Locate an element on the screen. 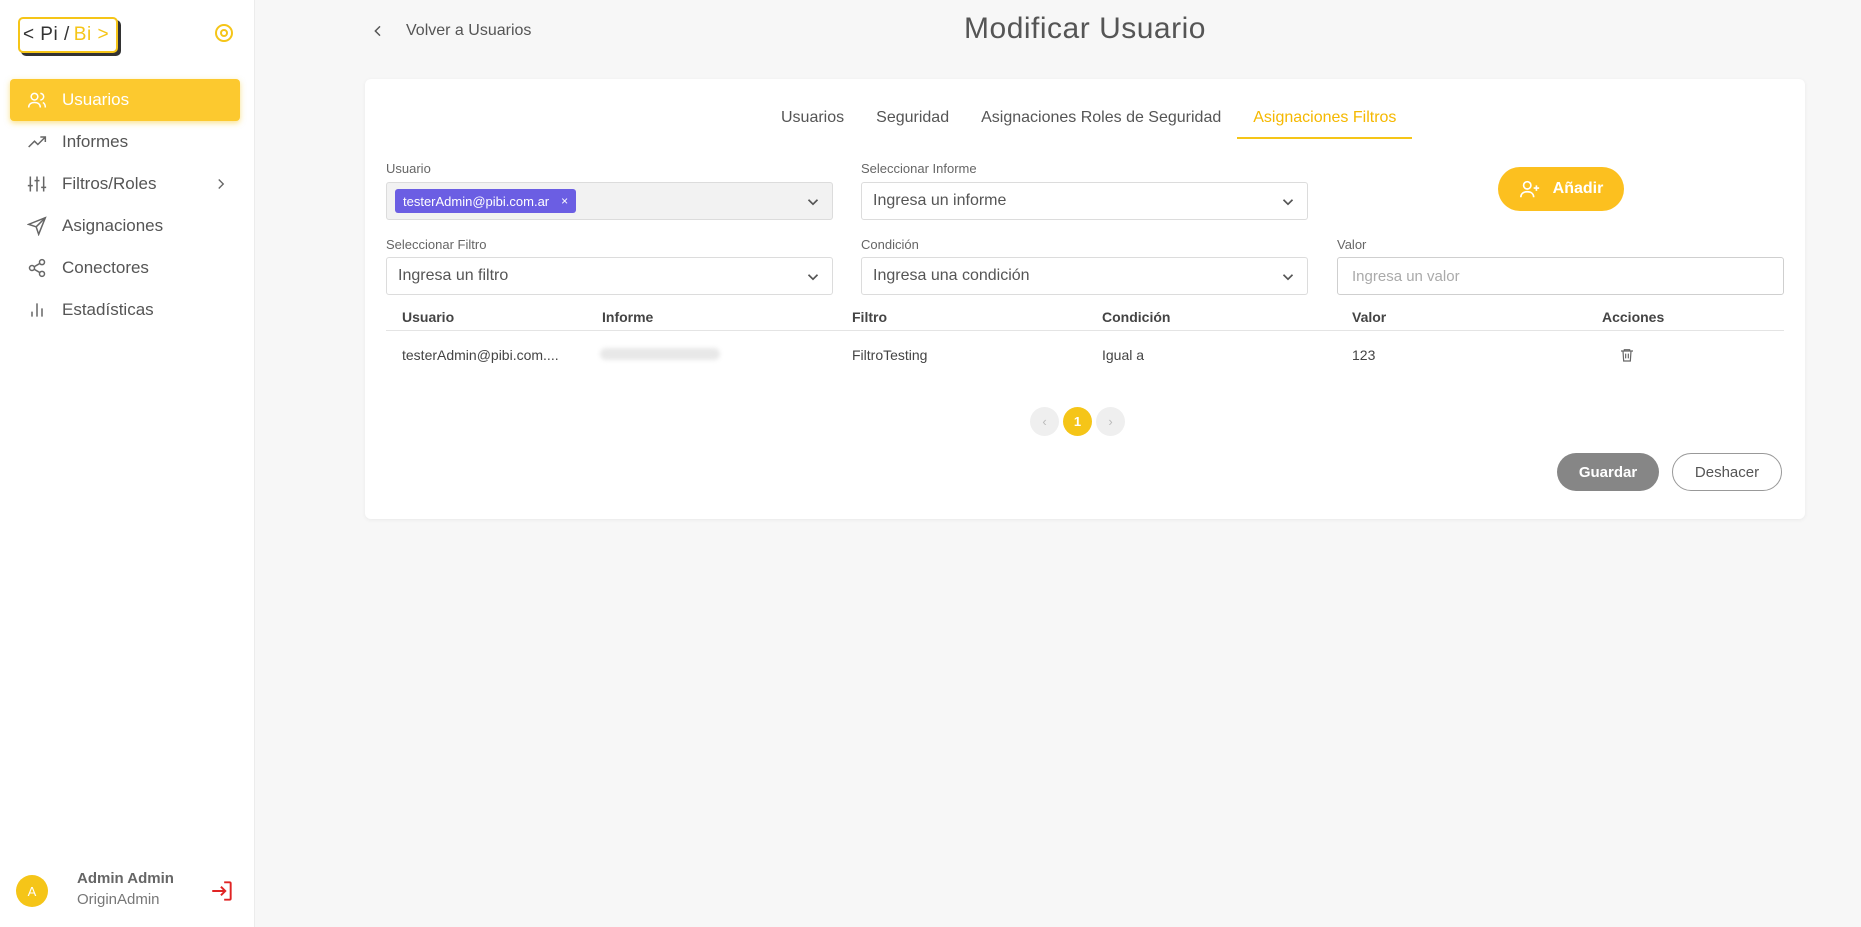 The image size is (1861, 927). next-page-button: › is located at coordinates (1110, 421).